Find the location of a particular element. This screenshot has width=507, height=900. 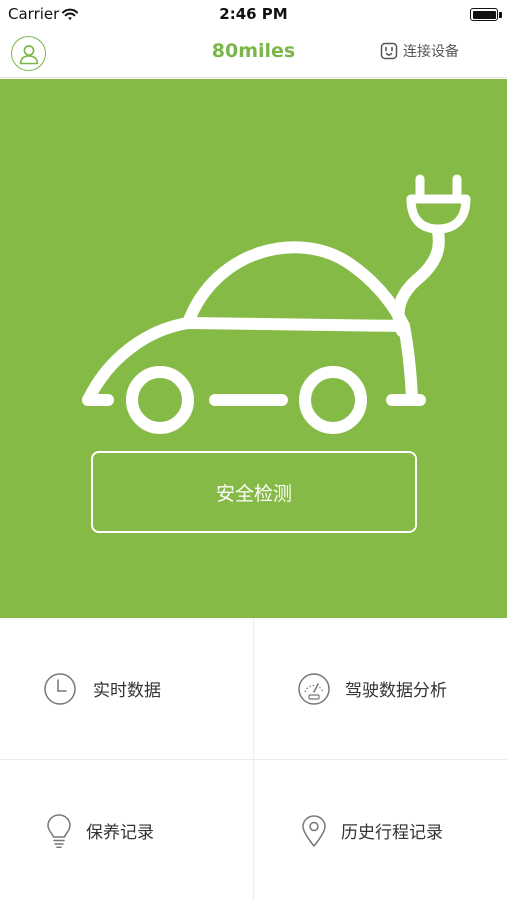

status-time: 2:46 PM is located at coordinates (253, 14).